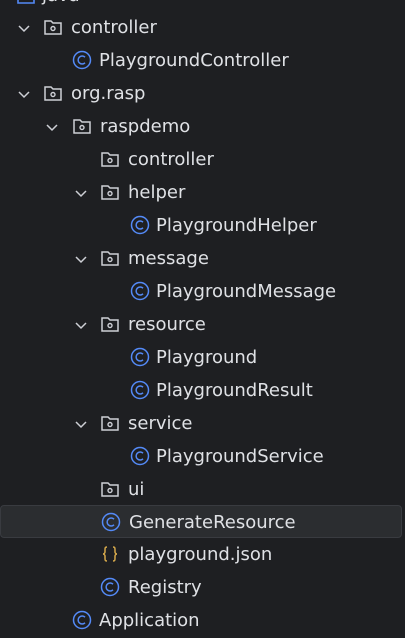 The image size is (405, 638). I want to click on tree-node-label: Application, so click(149, 620).